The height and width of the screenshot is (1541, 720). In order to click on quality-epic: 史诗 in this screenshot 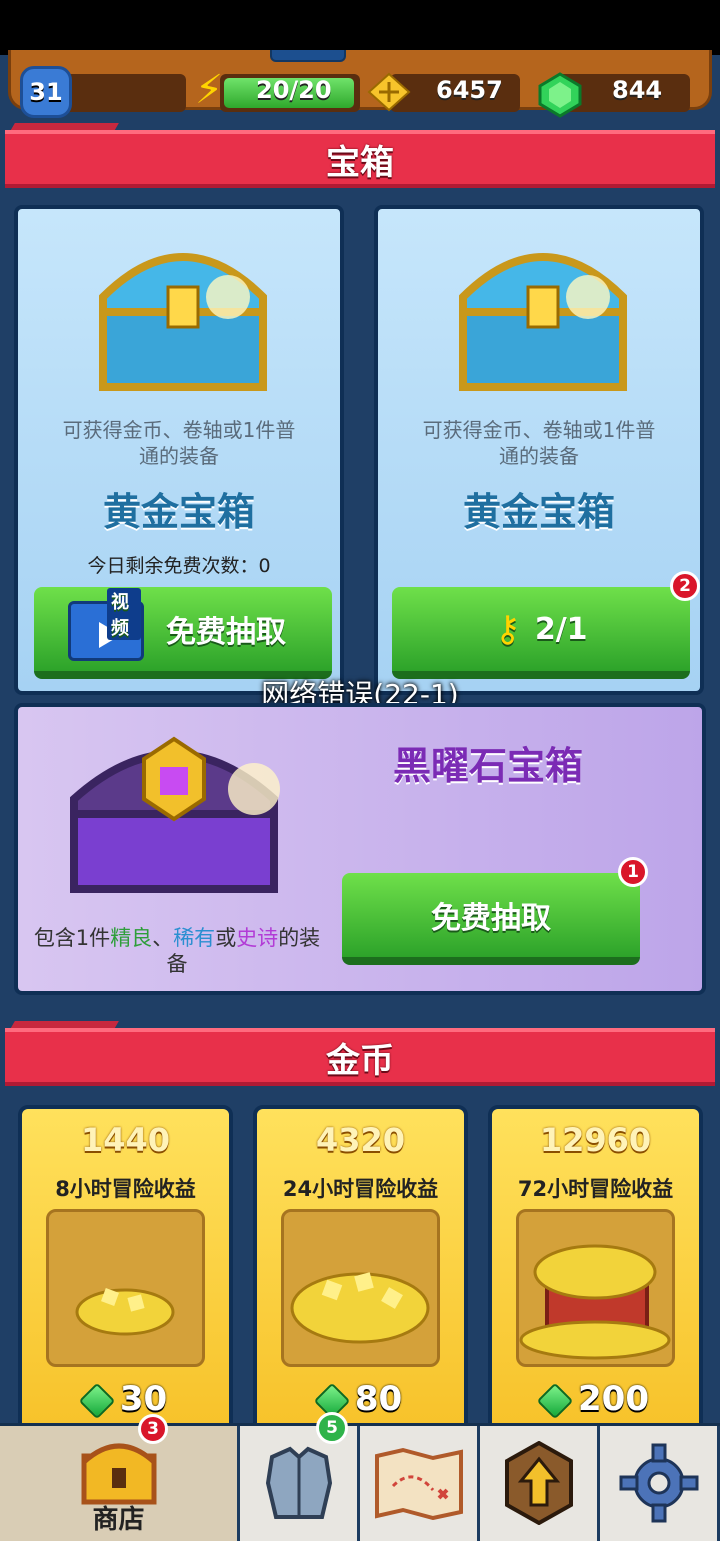, I will do `click(257, 938)`.